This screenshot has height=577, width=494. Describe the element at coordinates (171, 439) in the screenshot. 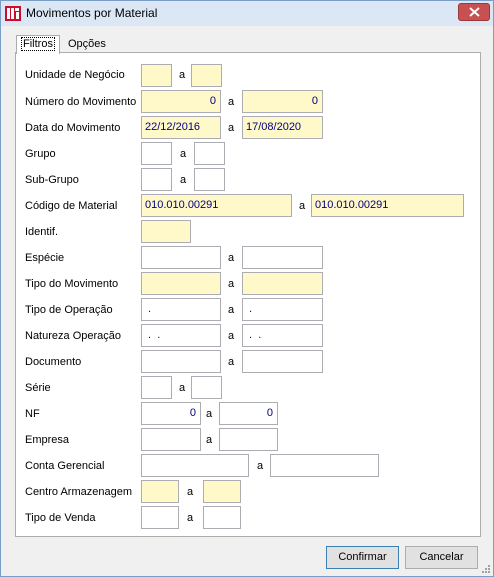

I see `empresa-from-input` at that location.